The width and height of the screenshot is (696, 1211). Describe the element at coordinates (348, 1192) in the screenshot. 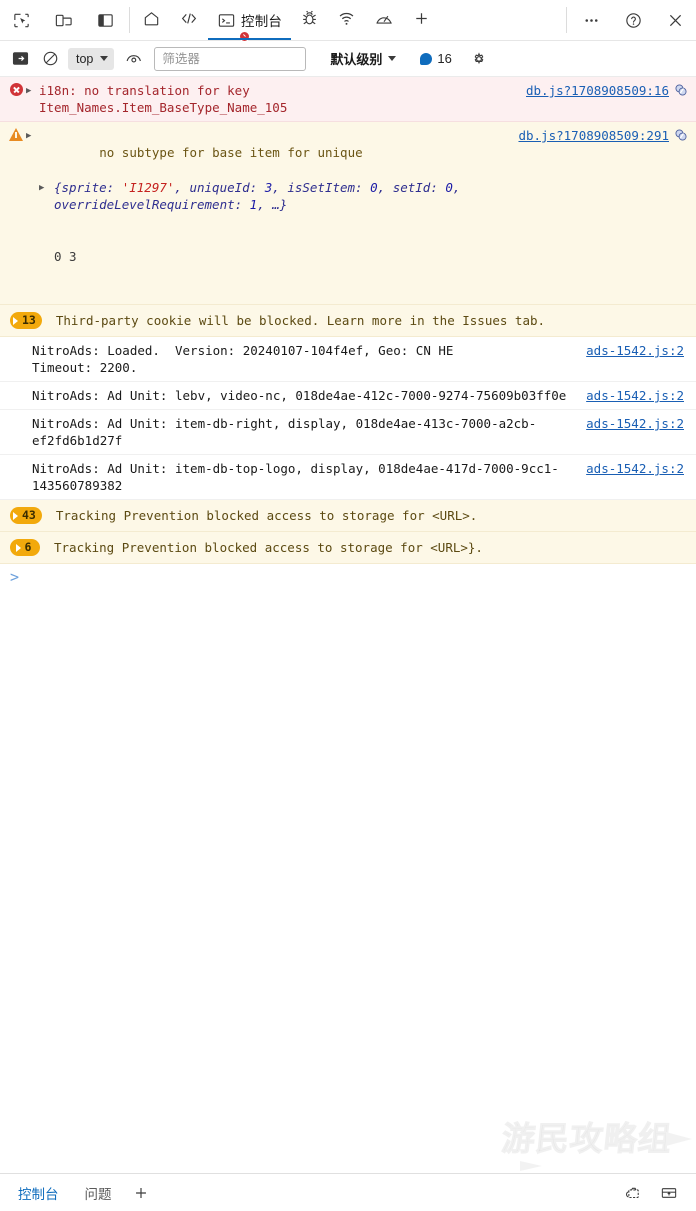

I see `drawer-tabbar: 控制台 问题` at that location.